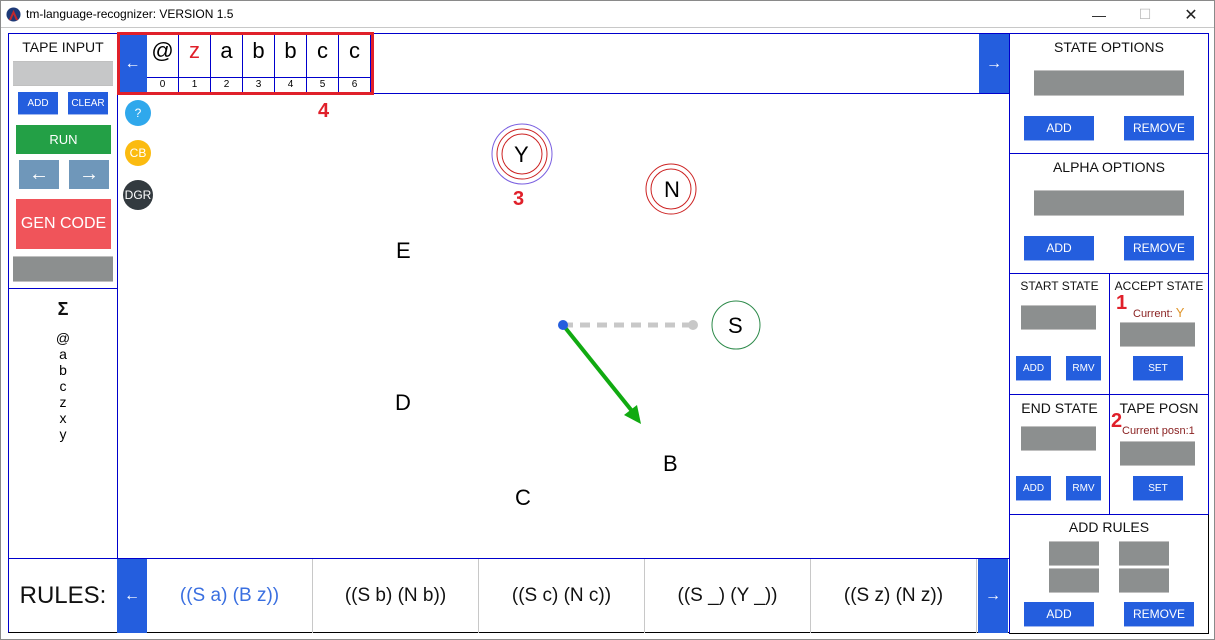  I want to click on tape-add-button: ADD, so click(38, 103).